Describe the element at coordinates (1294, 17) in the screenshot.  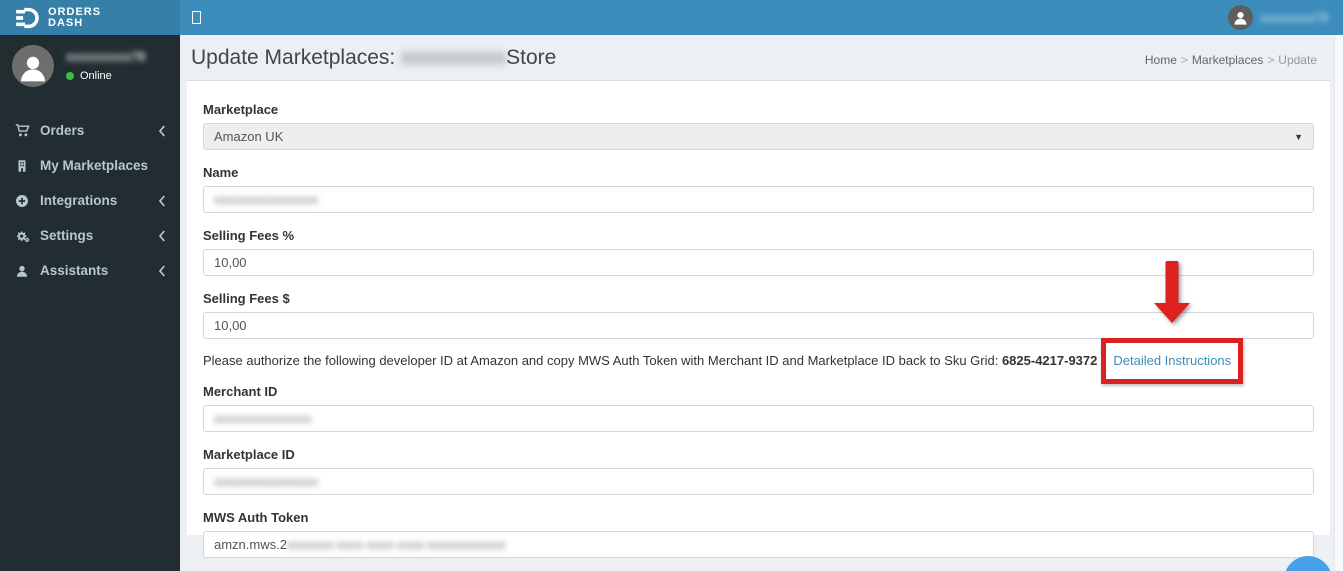
I see `topbar-username: xxxxxxxxx78` at that location.